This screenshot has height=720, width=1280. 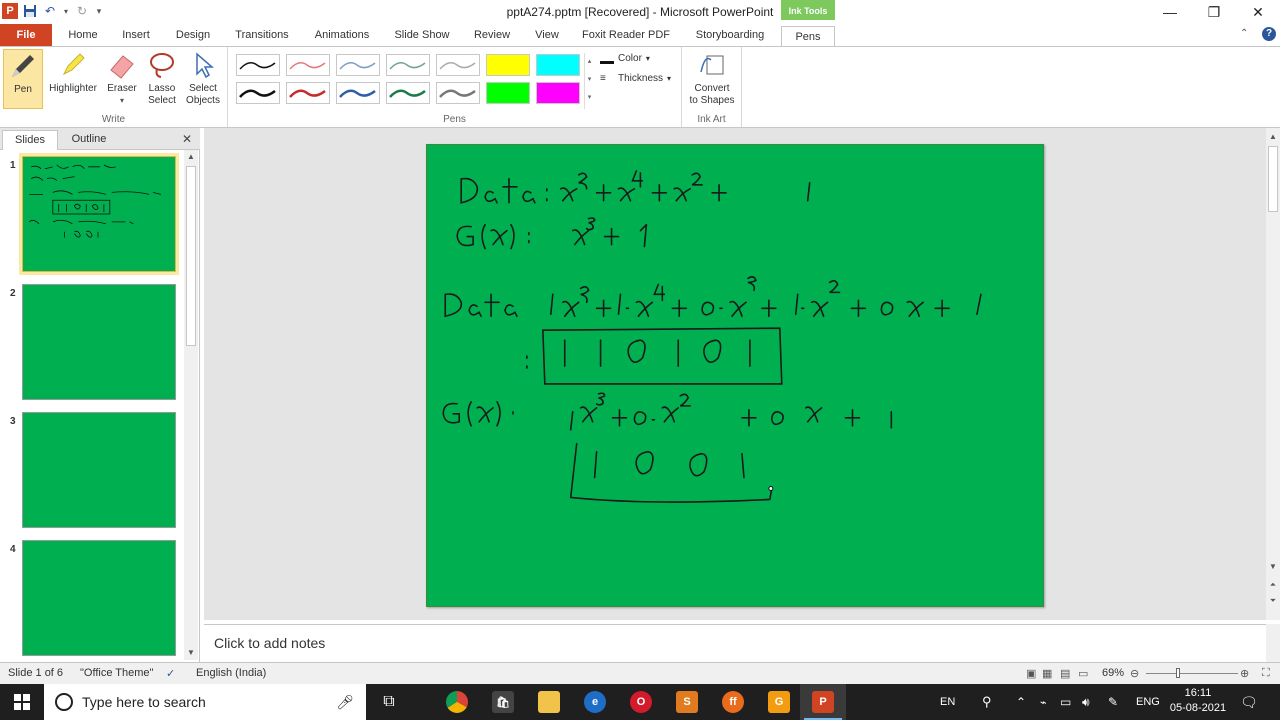 What do you see at coordinates (1113, 702) in the screenshot?
I see `pen-workspace-icon: ✎` at bounding box center [1113, 702].